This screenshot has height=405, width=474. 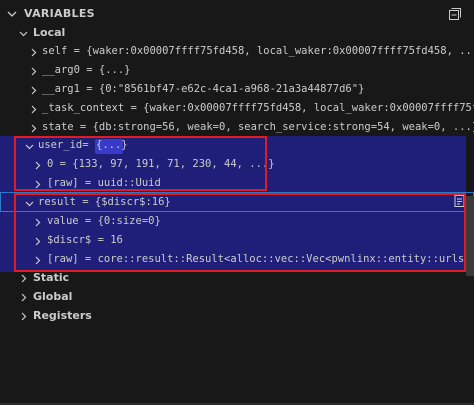 What do you see at coordinates (237, 15) in the screenshot?
I see `variables-header: VARIABLES` at bounding box center [237, 15].